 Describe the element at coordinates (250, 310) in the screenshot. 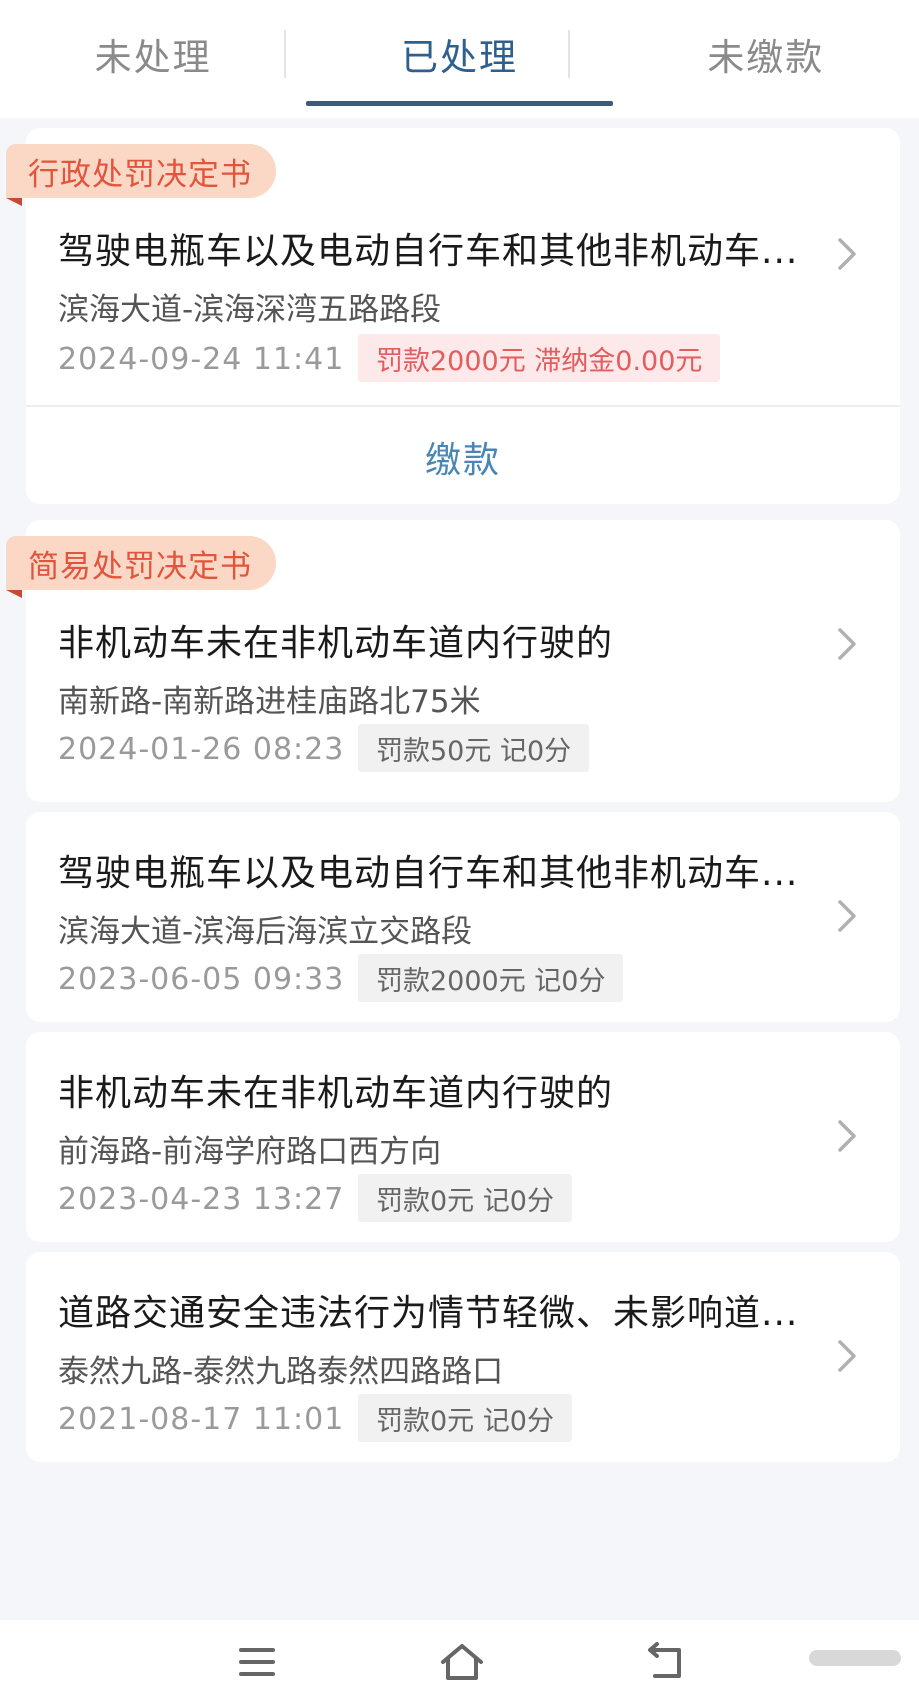

I see `violation-location: 滨海大道-滨海深湾五路路段` at that location.